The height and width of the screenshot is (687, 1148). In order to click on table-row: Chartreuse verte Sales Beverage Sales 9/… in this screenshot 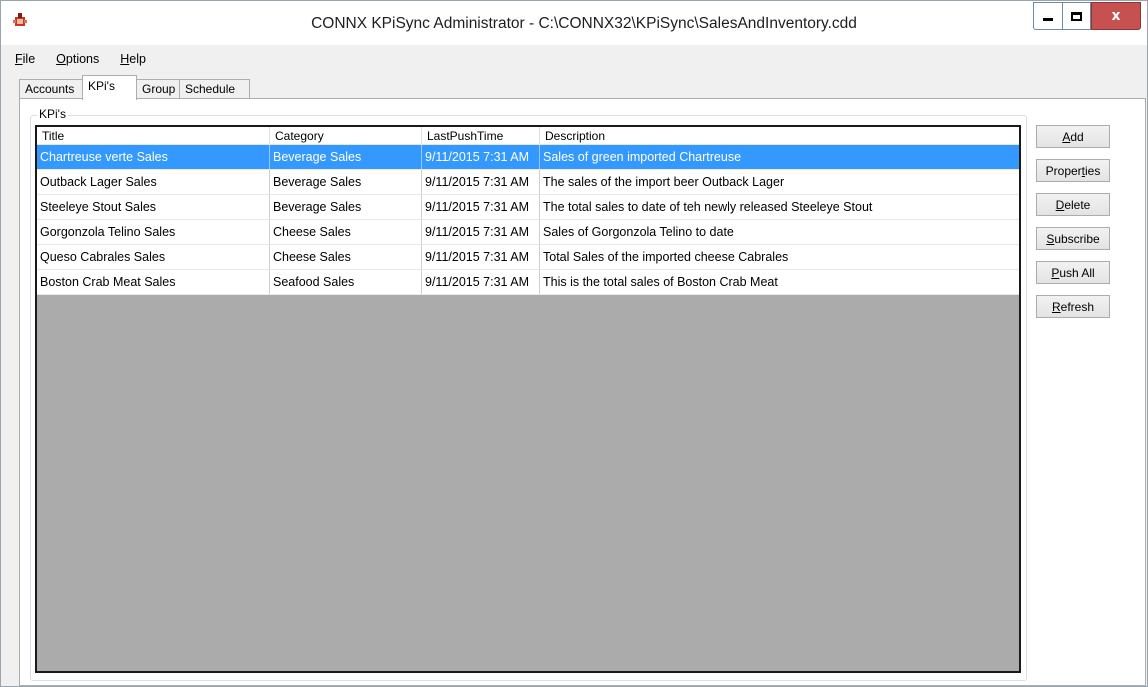, I will do `click(528, 157)`.